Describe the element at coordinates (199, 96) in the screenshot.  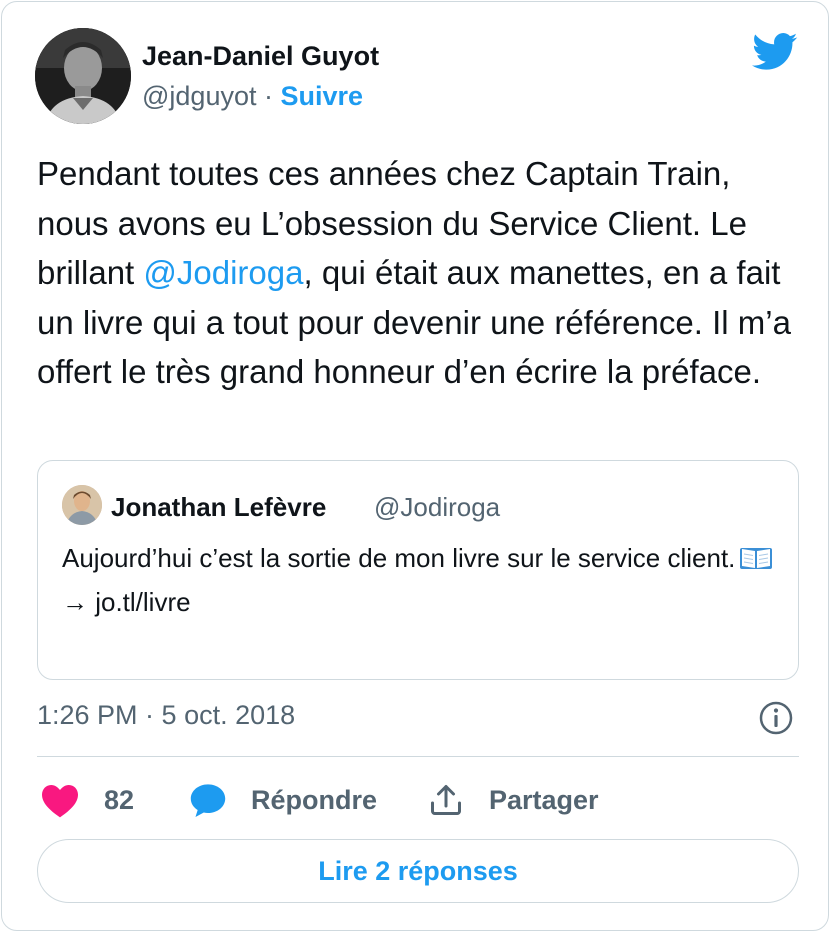
I see `author-handle: @jdguyot` at that location.